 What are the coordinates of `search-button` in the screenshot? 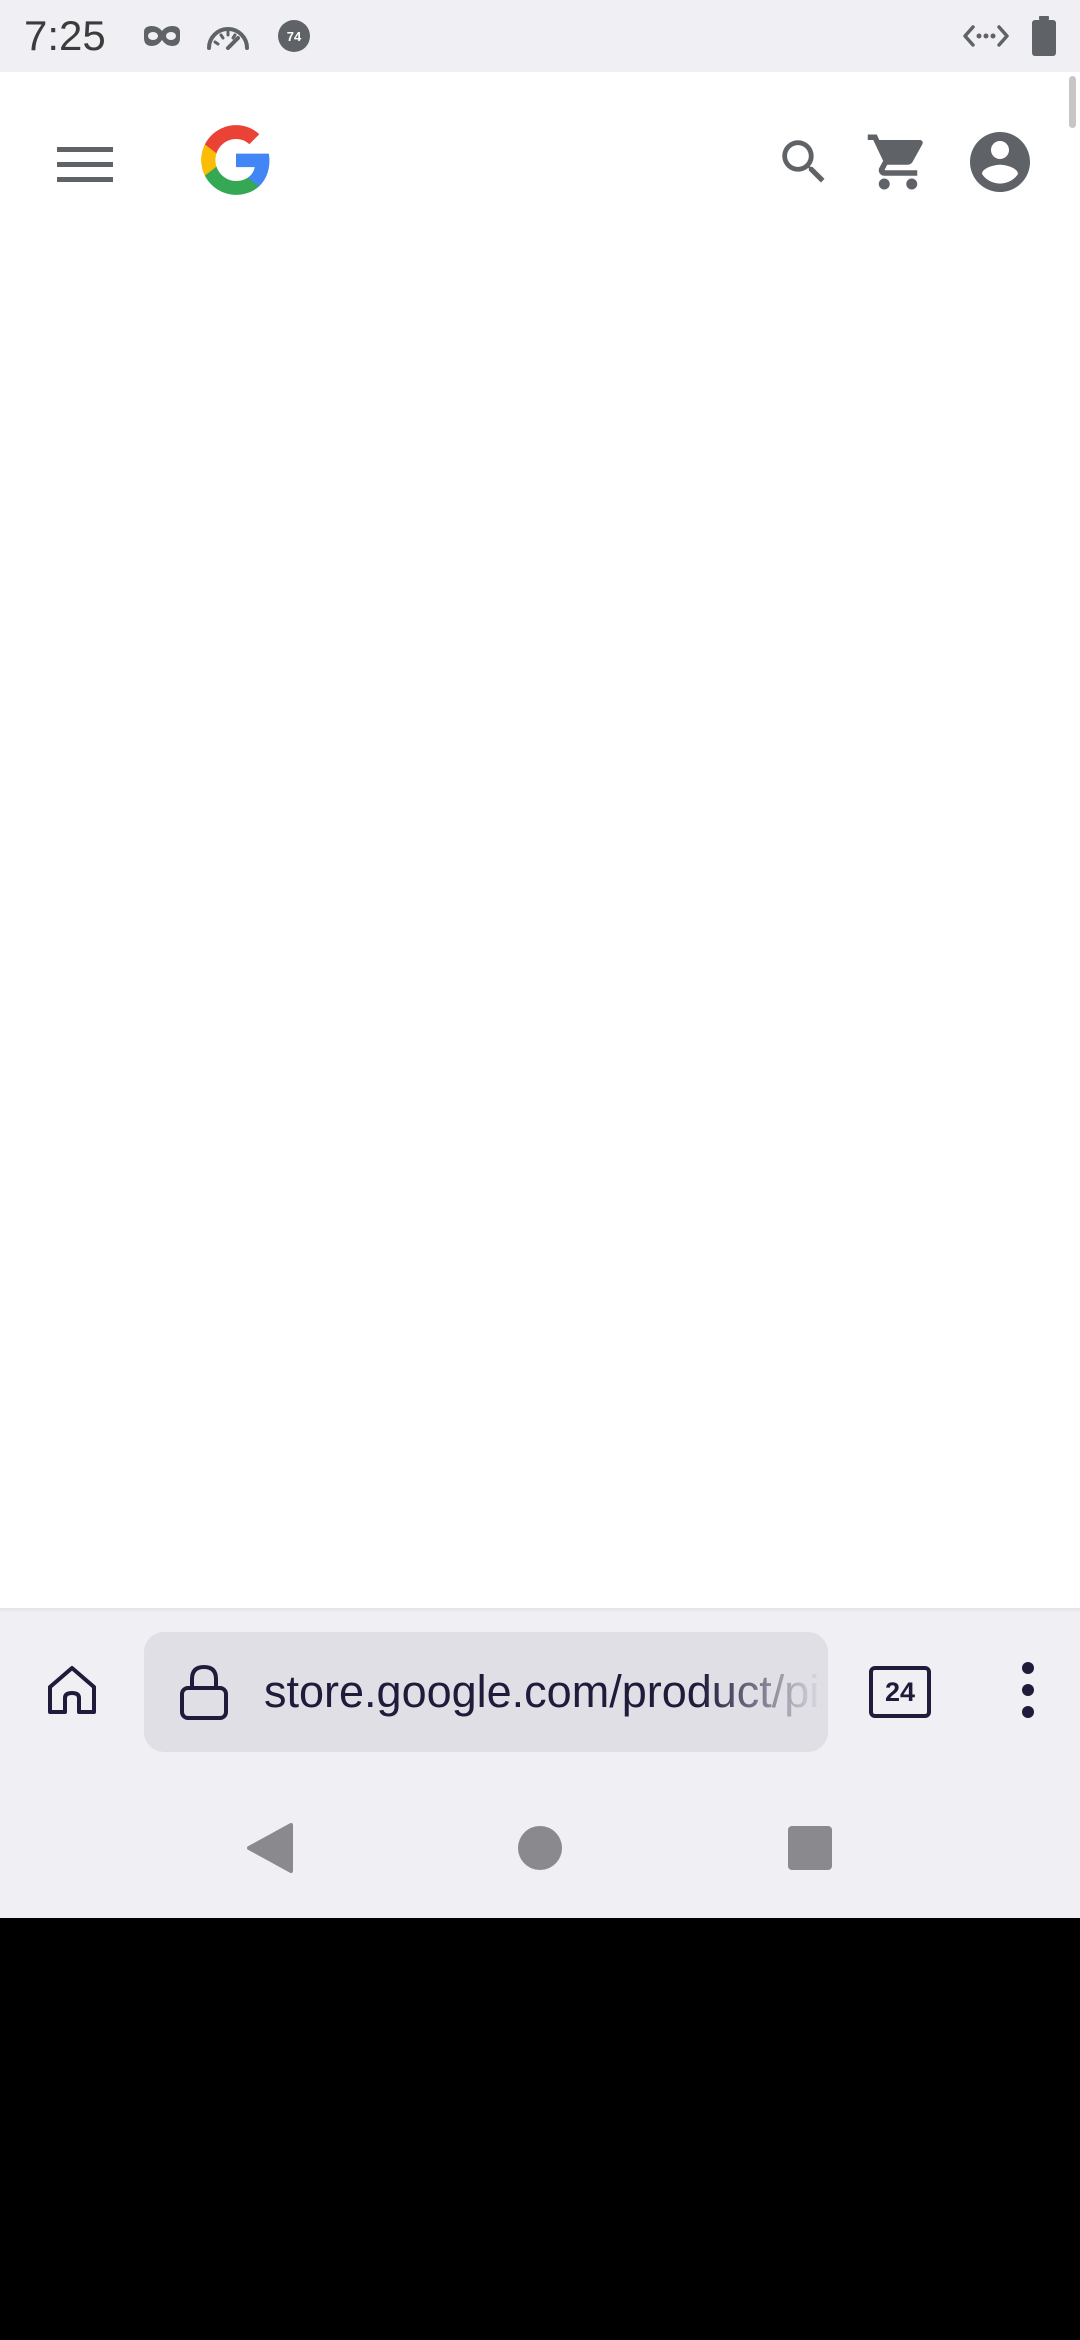 It's located at (804, 164).